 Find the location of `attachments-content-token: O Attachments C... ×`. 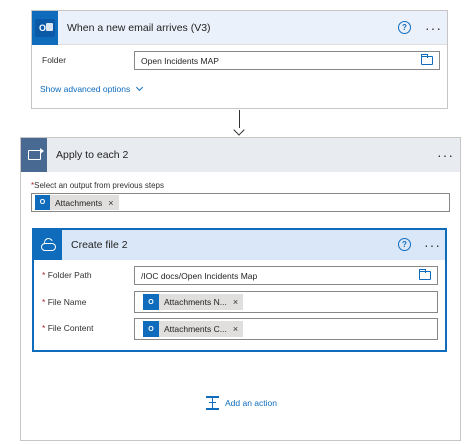

attachments-content-token: O Attachments C... × is located at coordinates (193, 329).